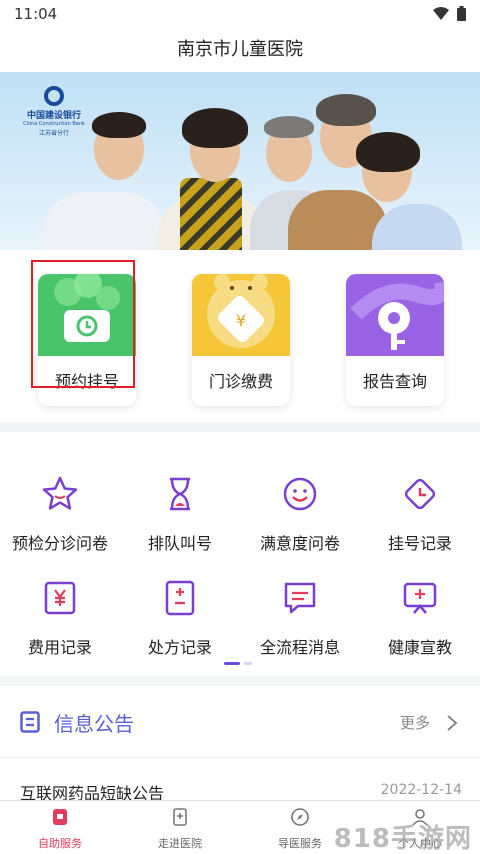  I want to click on battery-icon, so click(461, 13).